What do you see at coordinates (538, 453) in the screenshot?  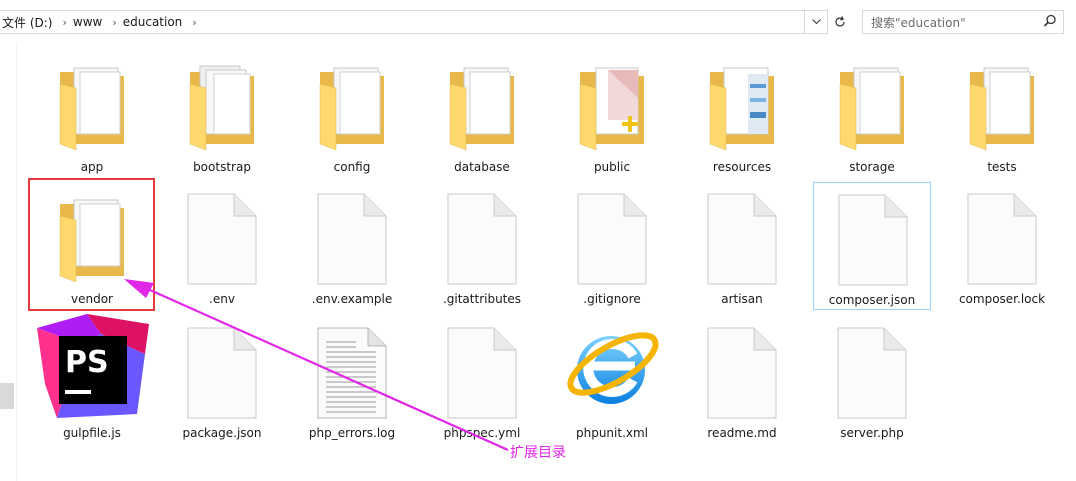 I see `annotation-label: 扩展目录` at bounding box center [538, 453].